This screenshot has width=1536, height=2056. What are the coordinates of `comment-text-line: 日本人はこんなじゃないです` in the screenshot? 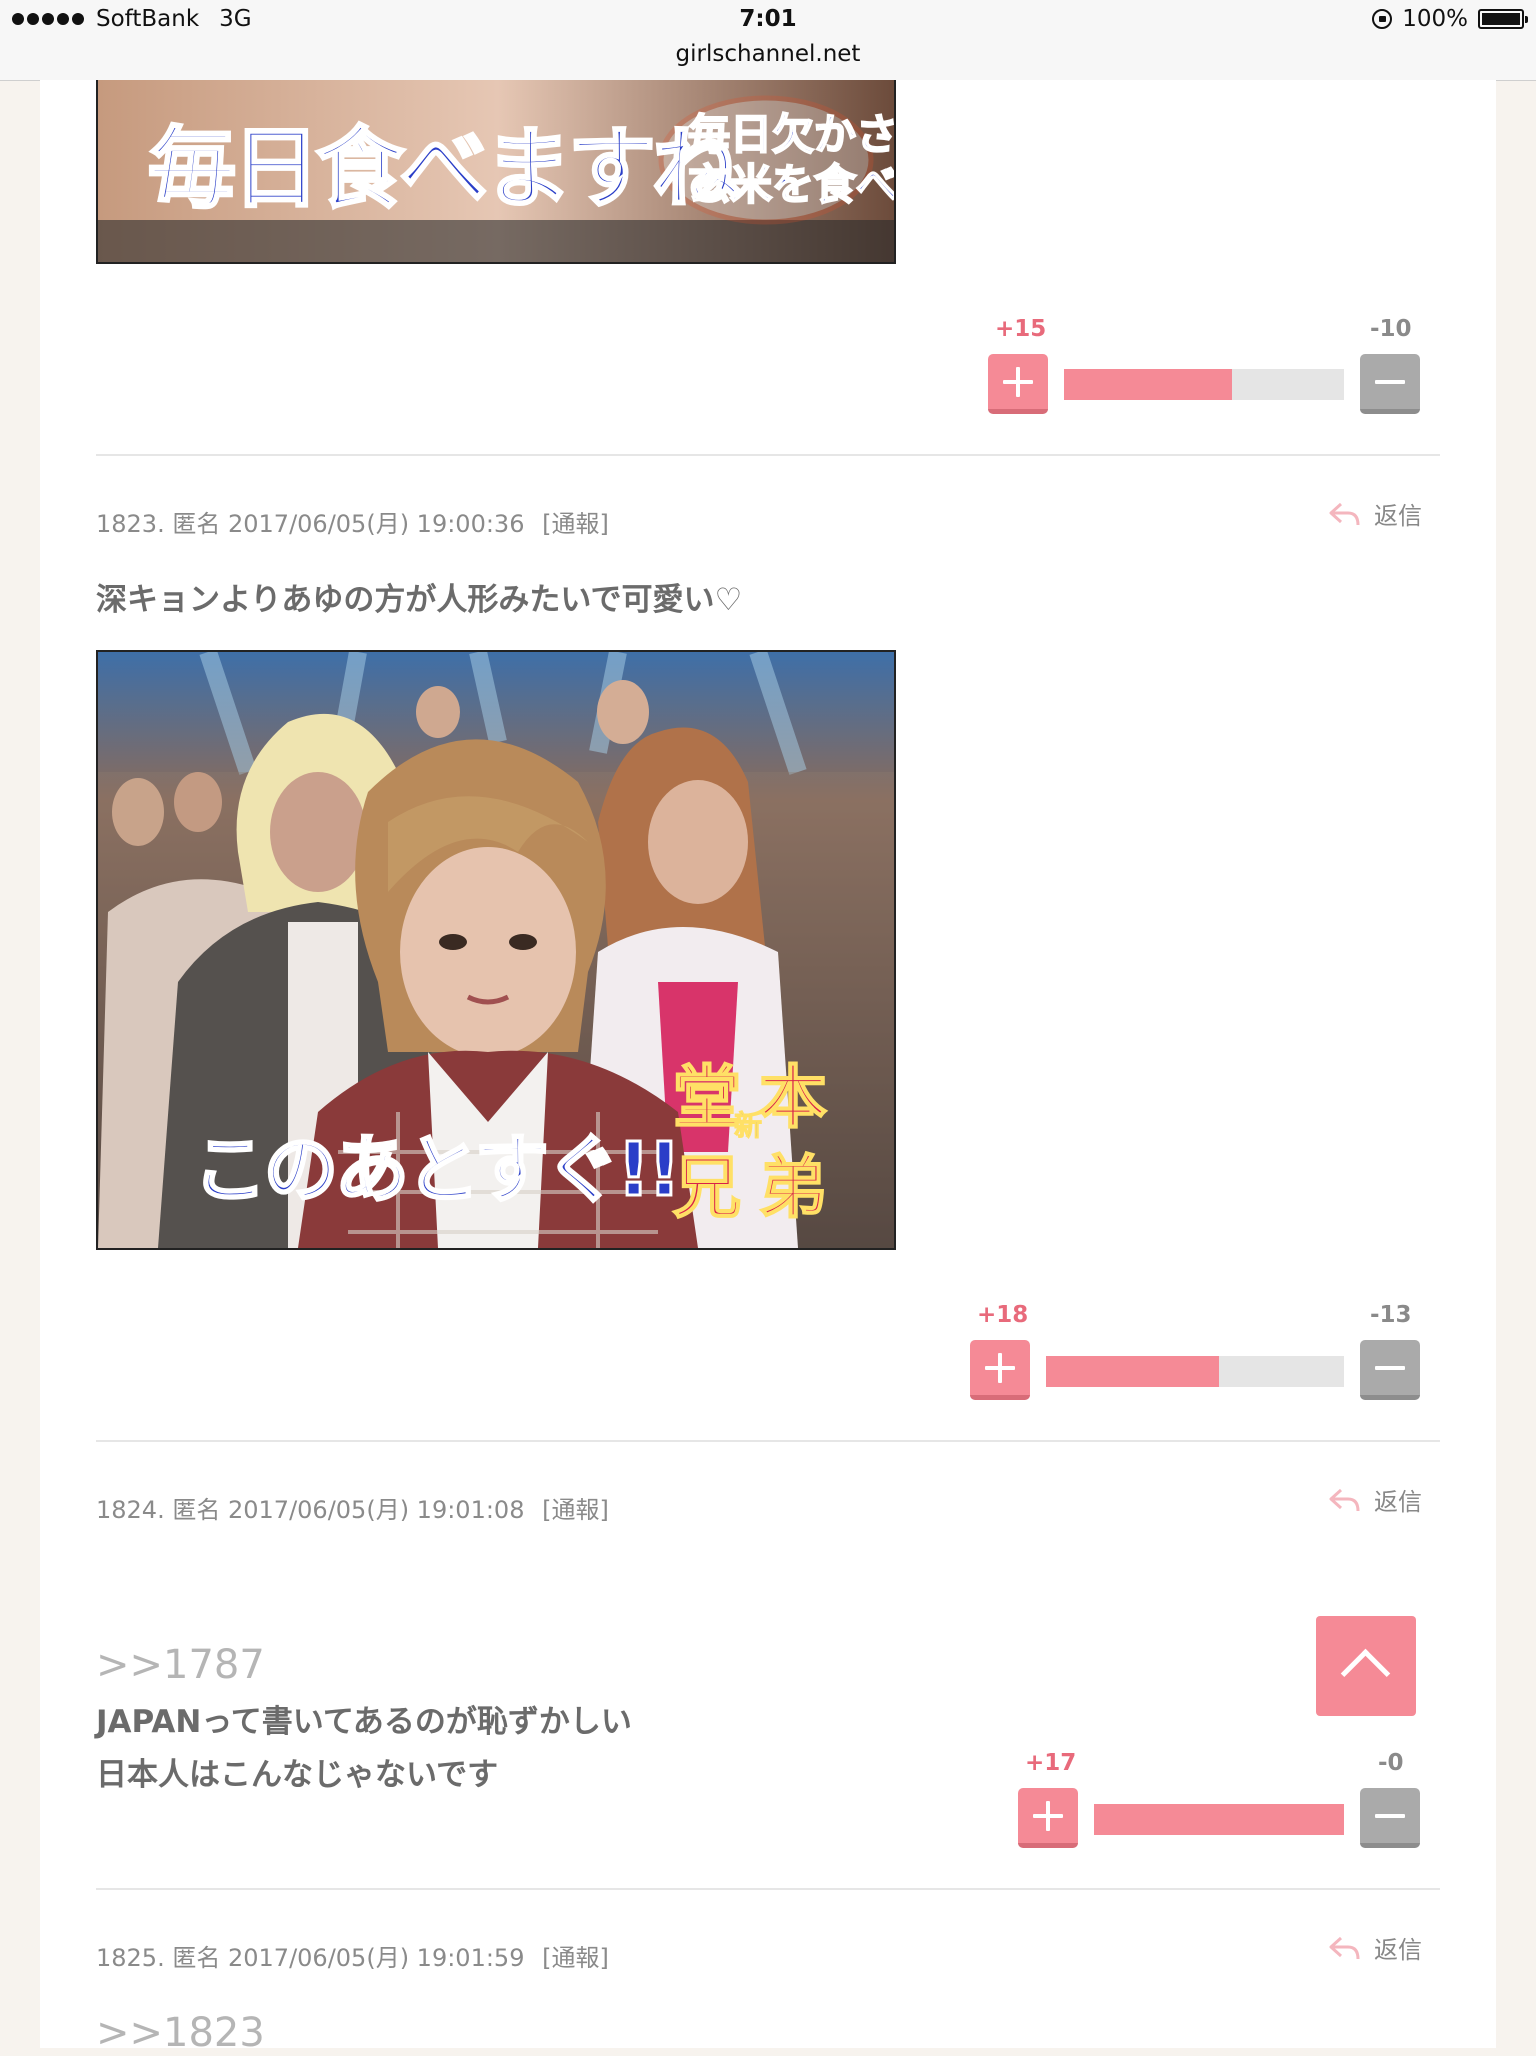 It's located at (297, 1775).